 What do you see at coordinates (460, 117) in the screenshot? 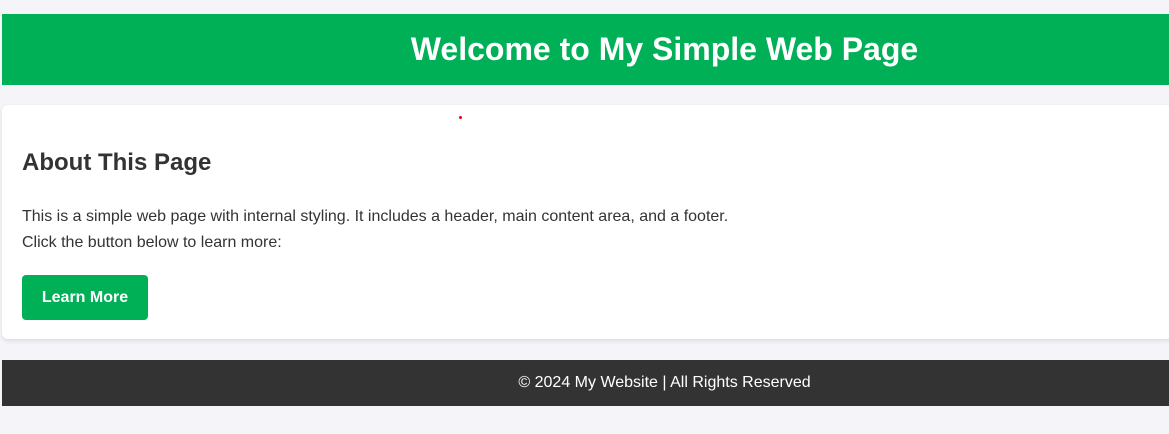
I see `red-dot-marker` at bounding box center [460, 117].